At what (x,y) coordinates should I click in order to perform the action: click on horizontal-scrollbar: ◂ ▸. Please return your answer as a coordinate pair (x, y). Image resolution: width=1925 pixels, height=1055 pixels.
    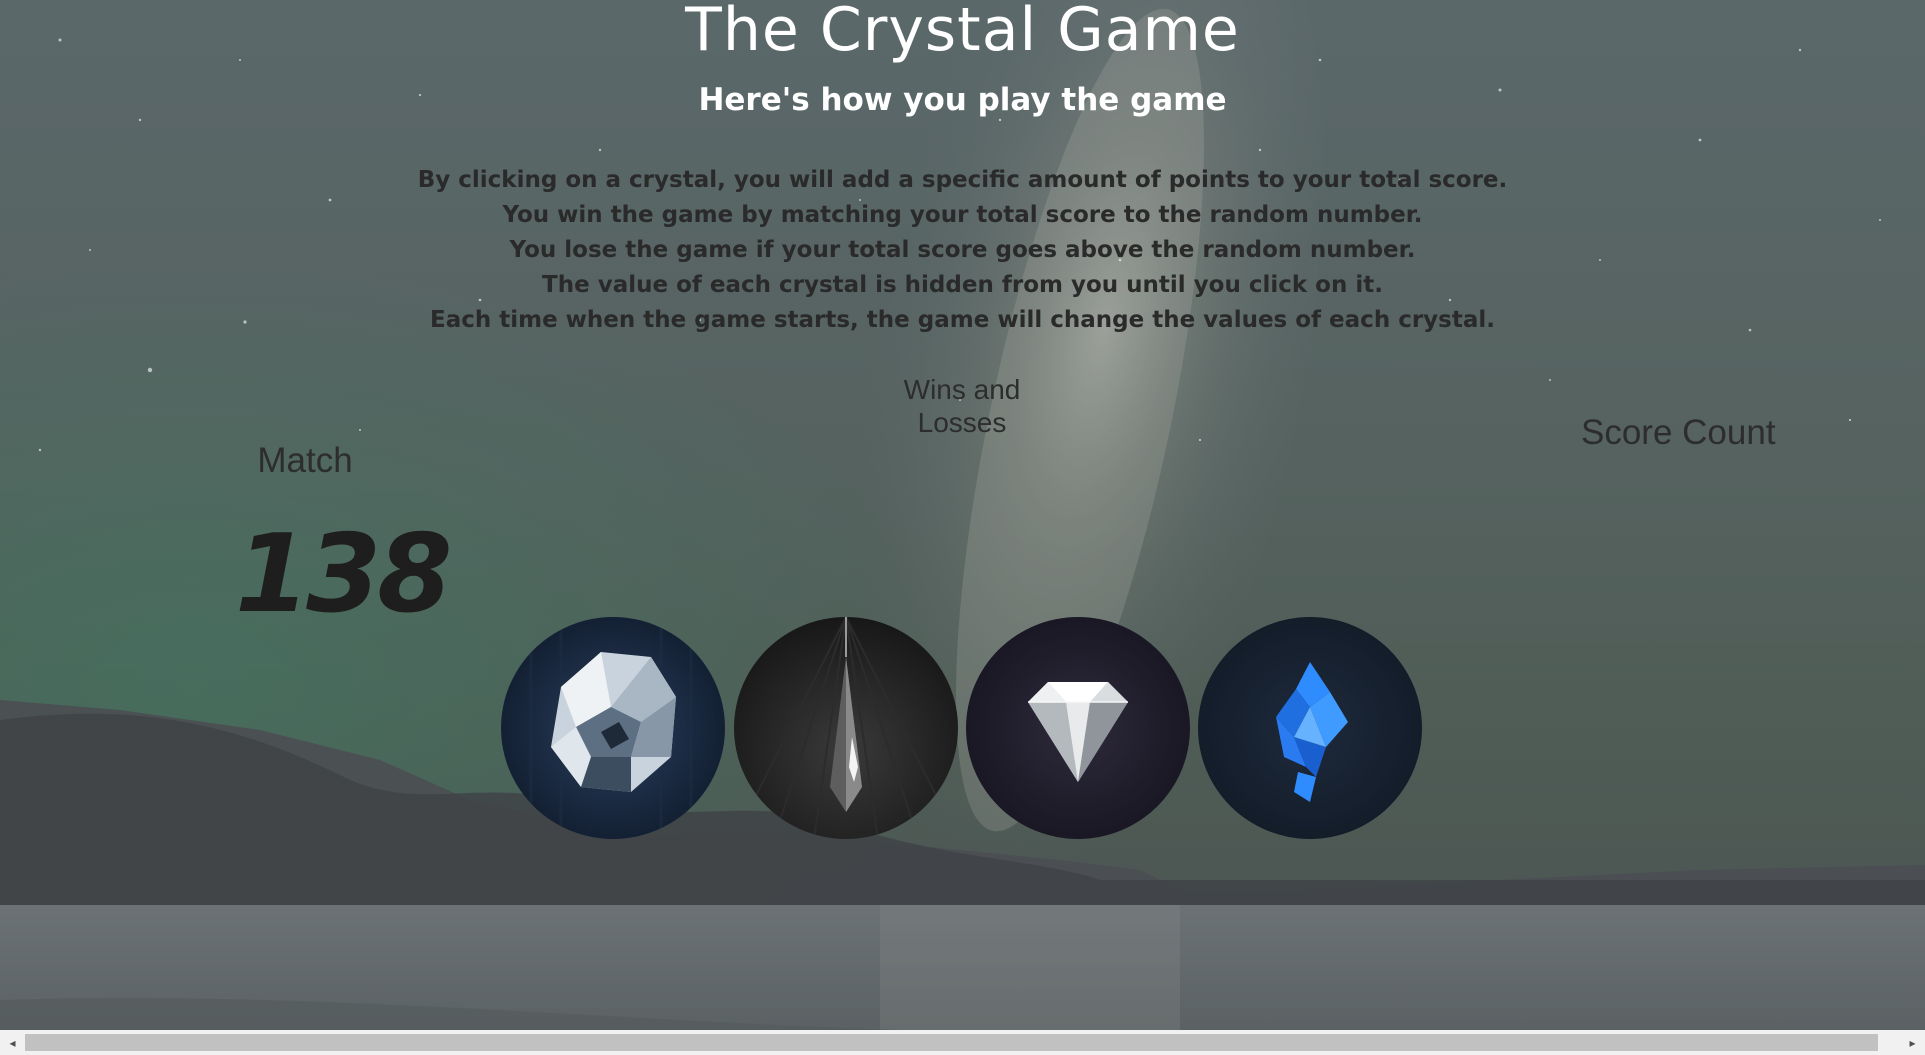
    Looking at the image, I should click on (962, 1042).